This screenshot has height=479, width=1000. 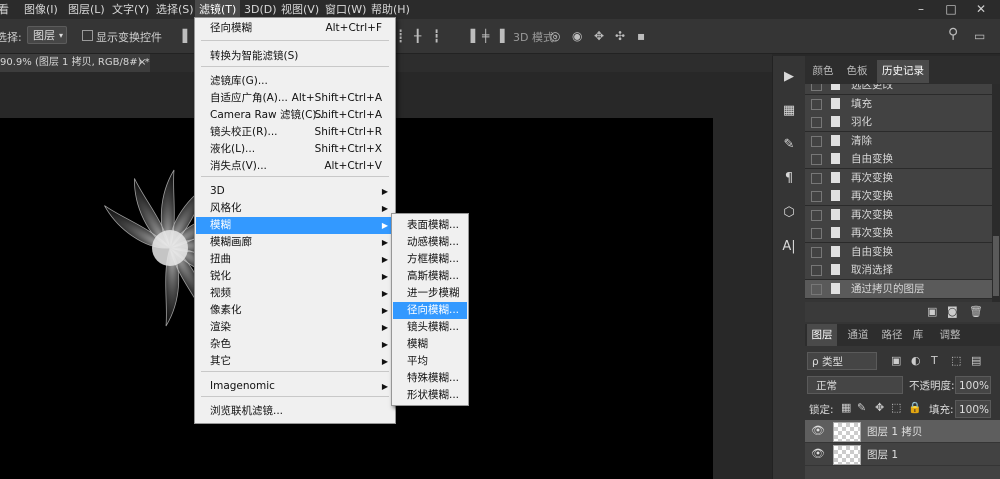 What do you see at coordinates (41, 9) in the screenshot?
I see `menu-image: 图像(I)` at bounding box center [41, 9].